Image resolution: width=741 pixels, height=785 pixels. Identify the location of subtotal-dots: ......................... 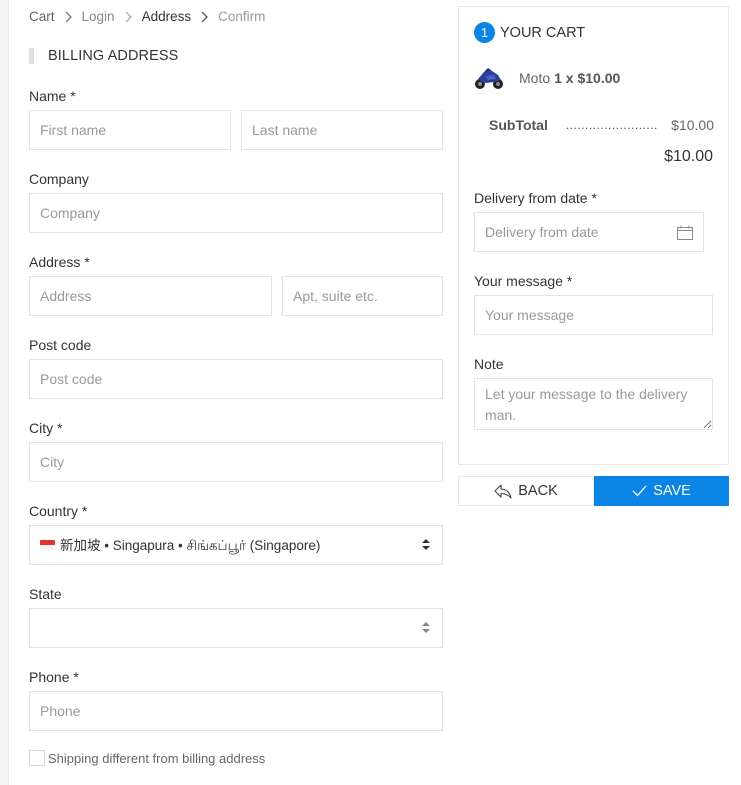
(611, 125).